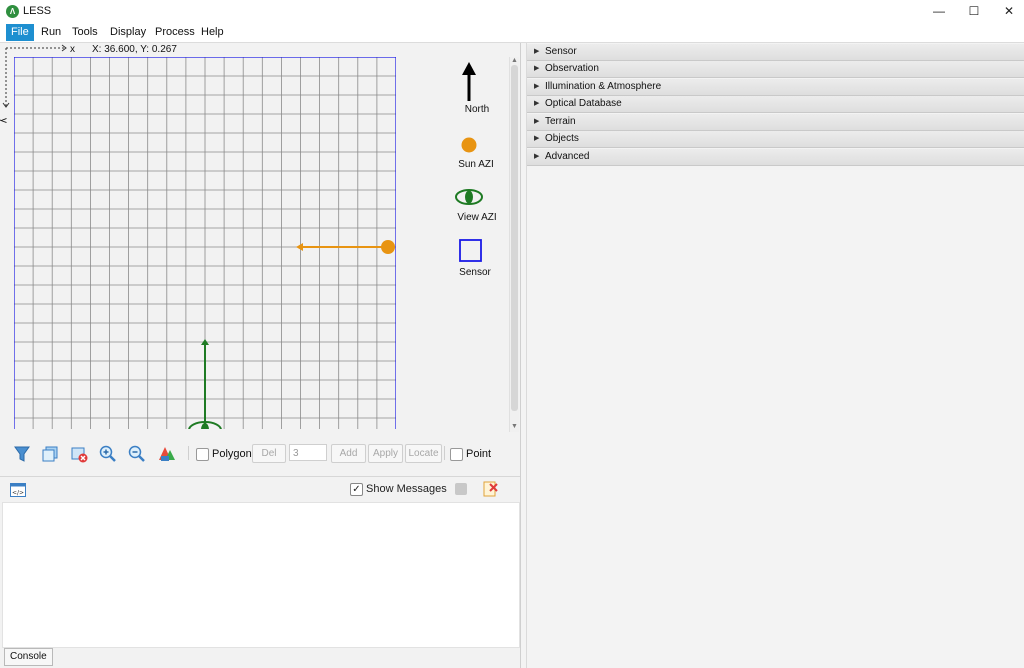 The height and width of the screenshot is (668, 1024). What do you see at coordinates (477, 217) in the screenshot?
I see `view-azi-label: View AZI` at bounding box center [477, 217].